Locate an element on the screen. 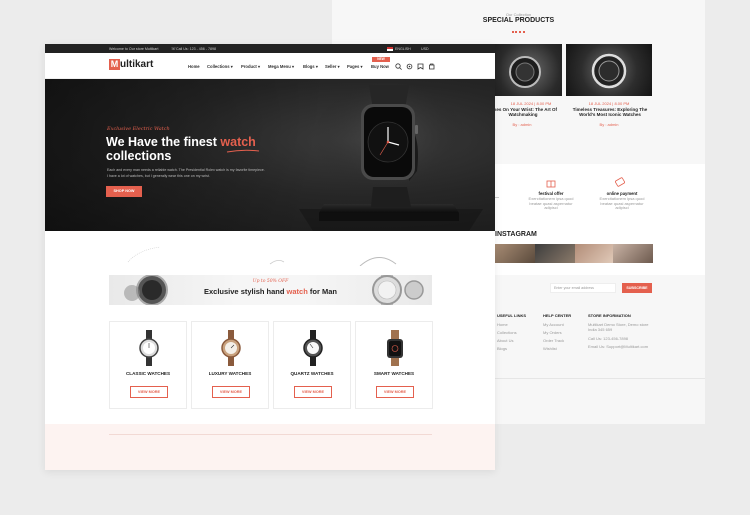 The image size is (750, 515). logo-mark: M is located at coordinates (114, 64).